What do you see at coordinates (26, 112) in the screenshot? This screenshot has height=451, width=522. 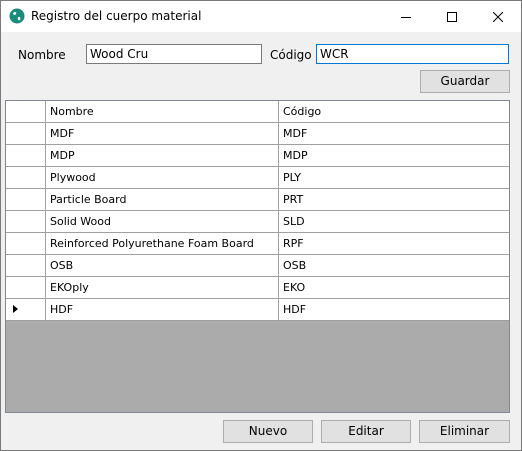 I see `grid-corner-cell` at bounding box center [26, 112].